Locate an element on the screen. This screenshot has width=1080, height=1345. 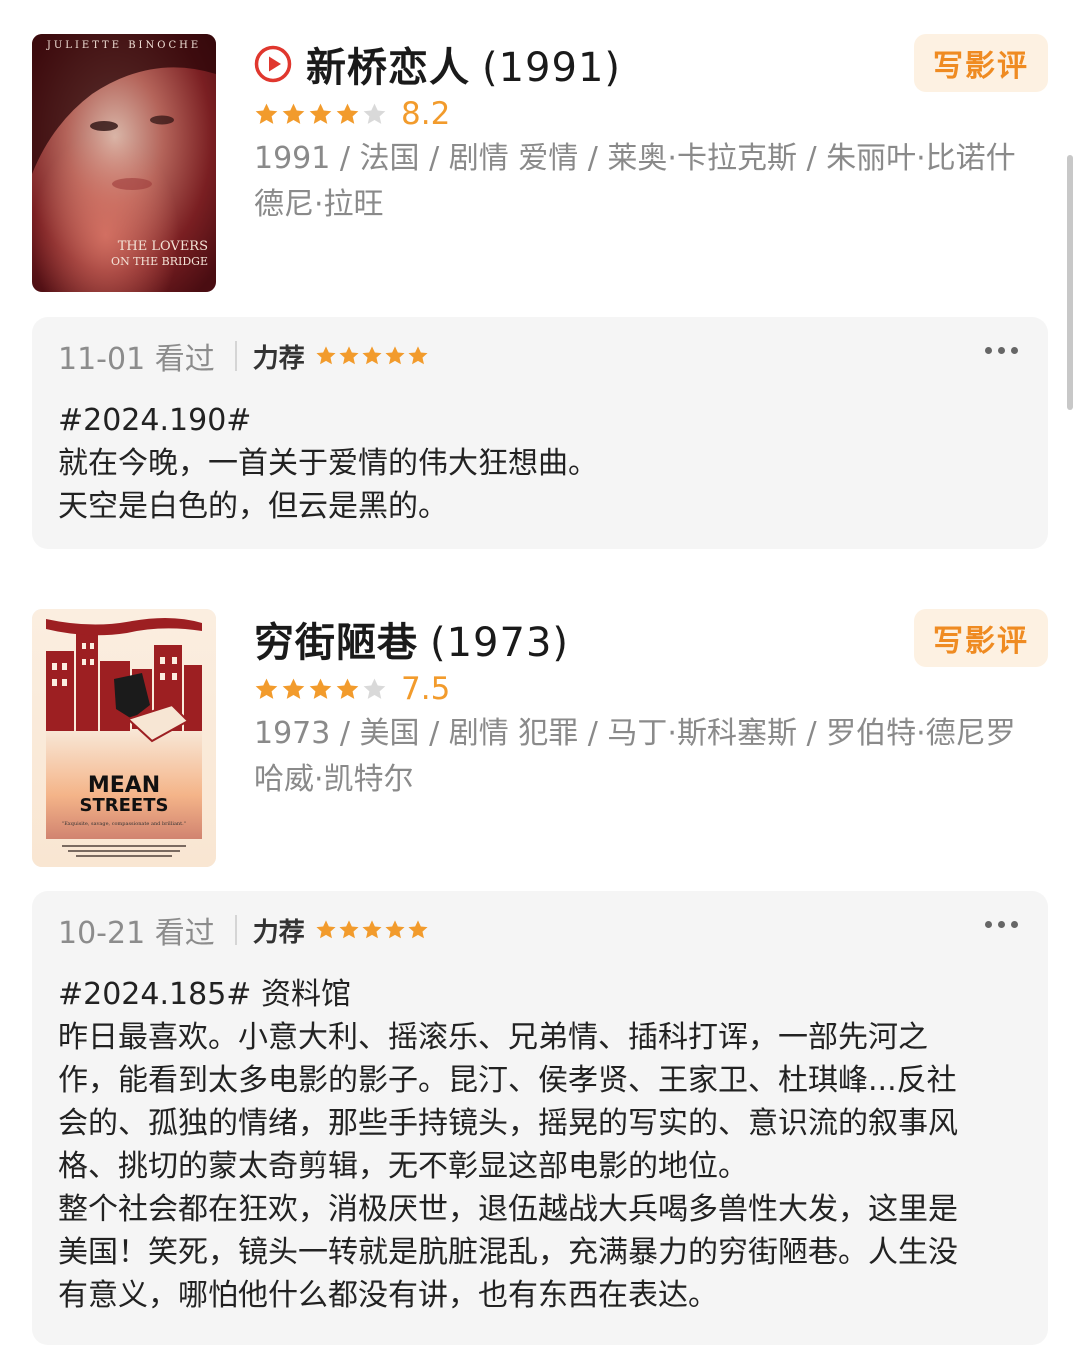
review-line: #2024.185# 资料馆 is located at coordinates (204, 994).